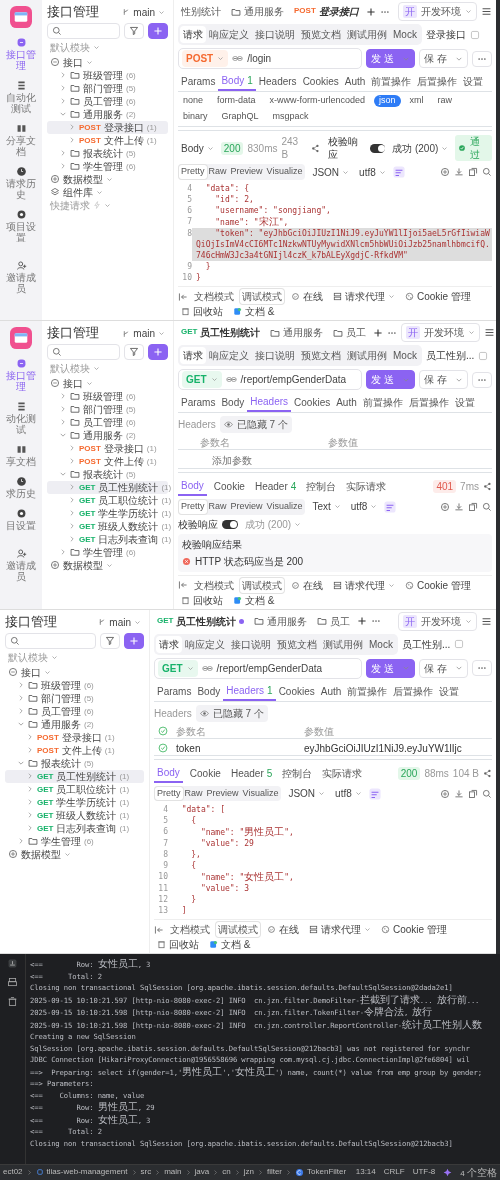  What do you see at coordinates (262, 297) in the screenshot?
I see `mode-tab: 调试模式` at bounding box center [262, 297].